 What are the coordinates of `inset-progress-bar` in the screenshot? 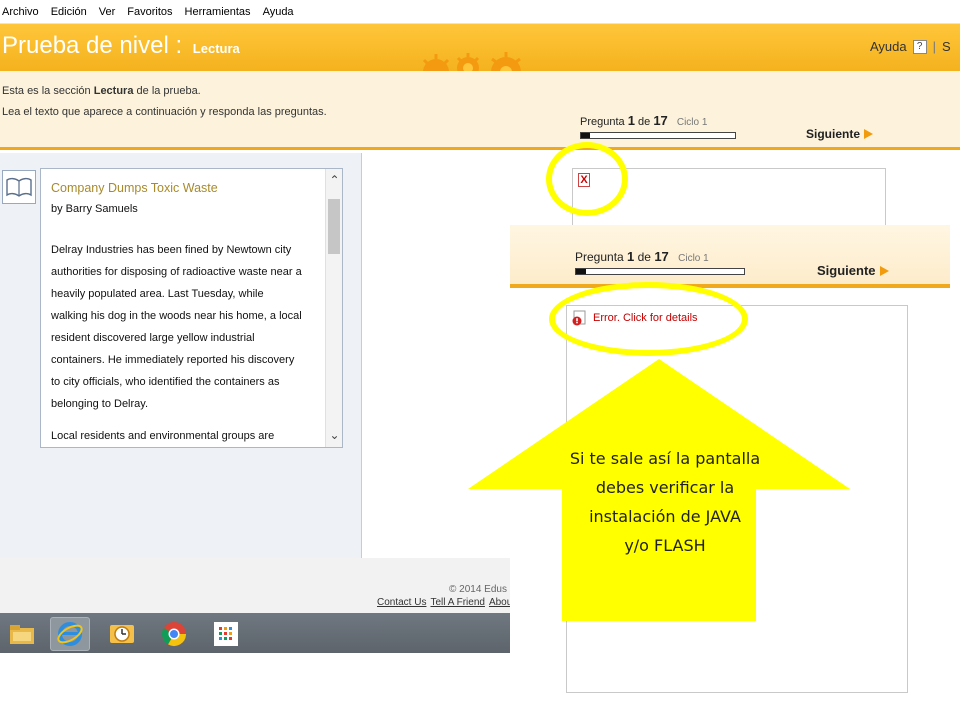 It's located at (660, 271).